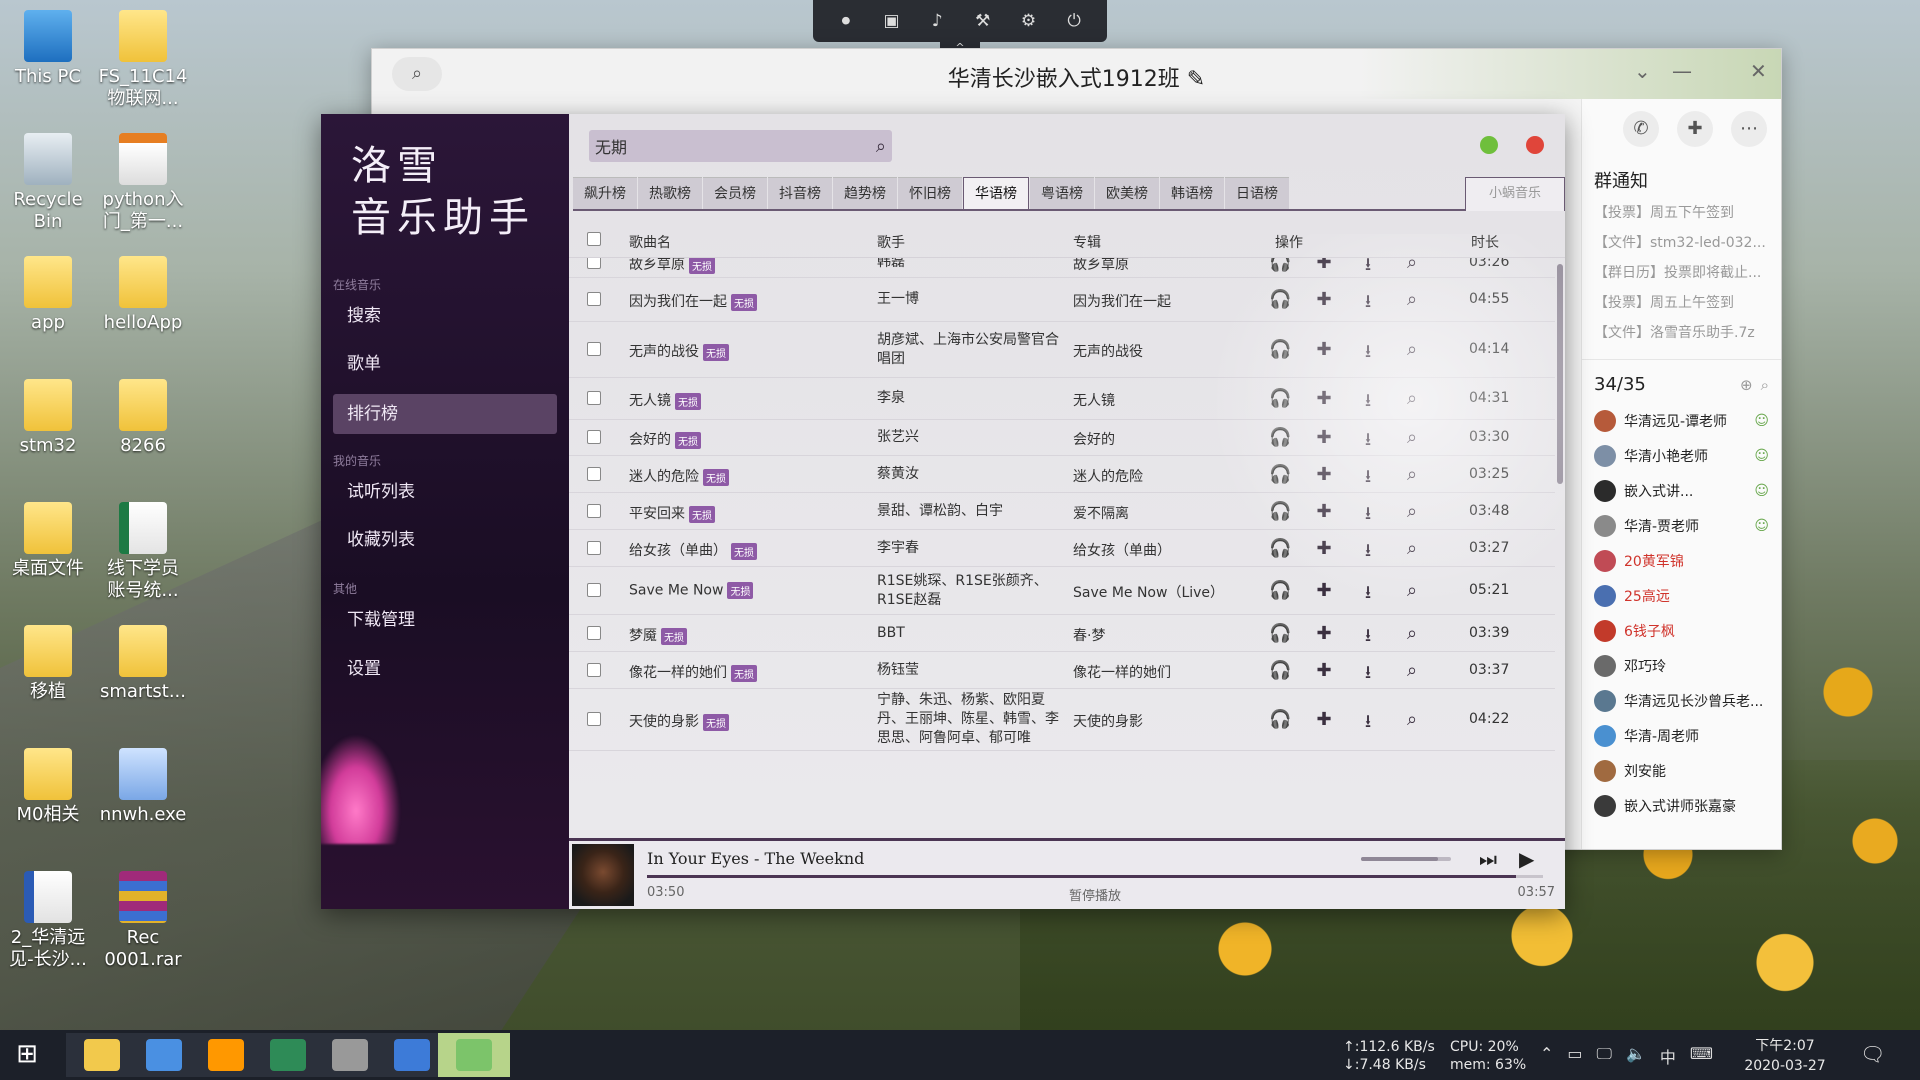 The height and width of the screenshot is (1080, 1920). Describe the element at coordinates (1749, 129) in the screenshot. I see `more-icon: ⋯` at that location.